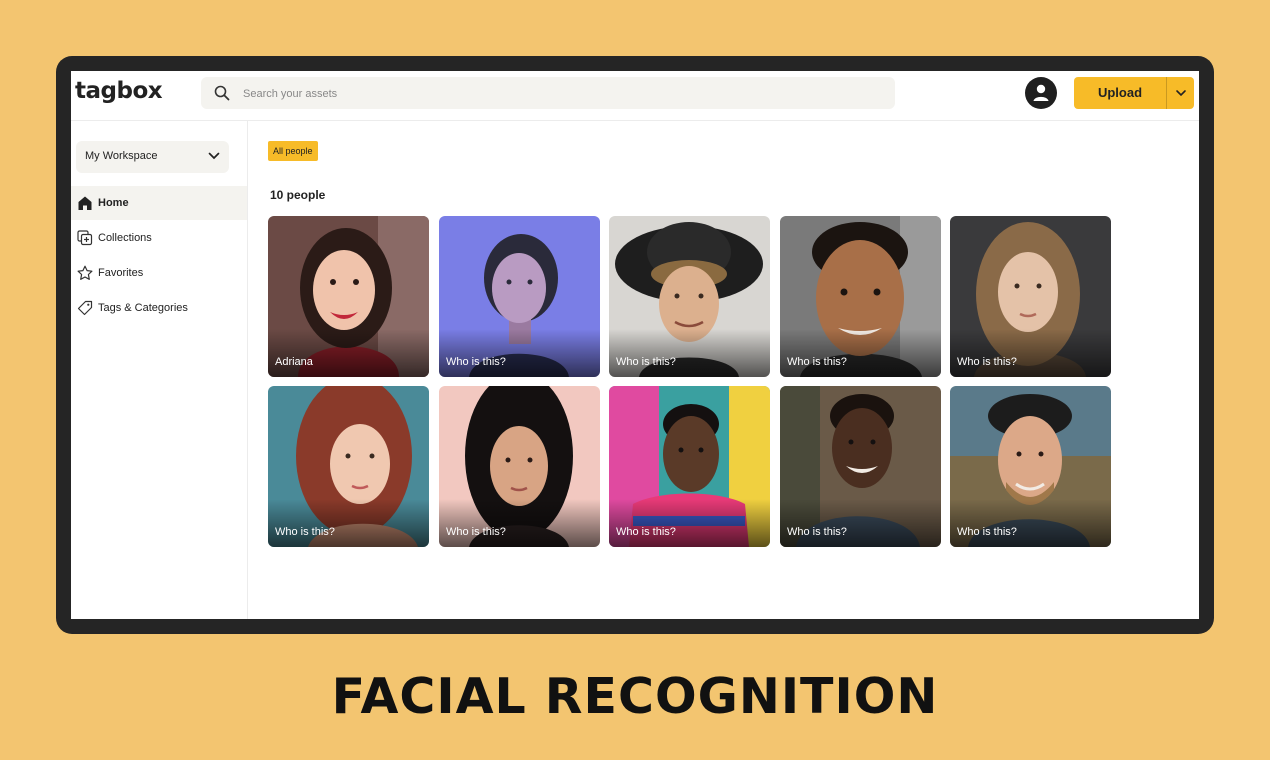 The height and width of the screenshot is (760, 1270). What do you see at coordinates (635, 696) in the screenshot?
I see `feature-caption: FACIAL RECOGNITION` at bounding box center [635, 696].